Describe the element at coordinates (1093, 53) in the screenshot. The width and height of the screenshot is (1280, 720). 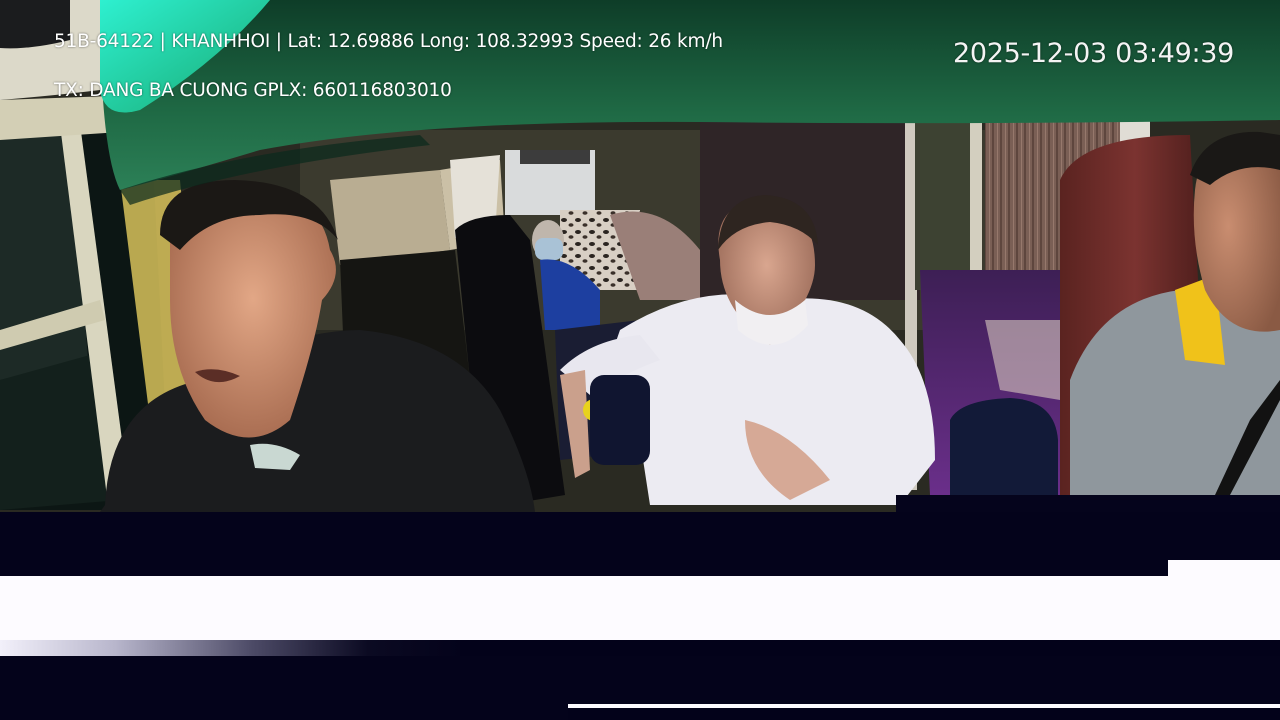
I see `timestamp-overlay: 2025-12-03 03:49:39` at that location.